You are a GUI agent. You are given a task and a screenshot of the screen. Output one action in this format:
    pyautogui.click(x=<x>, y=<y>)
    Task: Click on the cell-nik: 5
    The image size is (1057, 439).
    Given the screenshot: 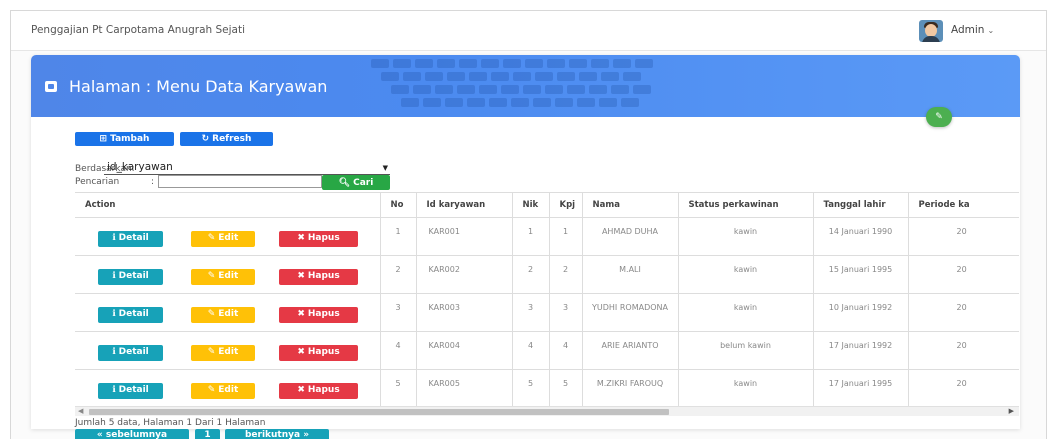 What is the action you would take?
    pyautogui.click(x=531, y=387)
    